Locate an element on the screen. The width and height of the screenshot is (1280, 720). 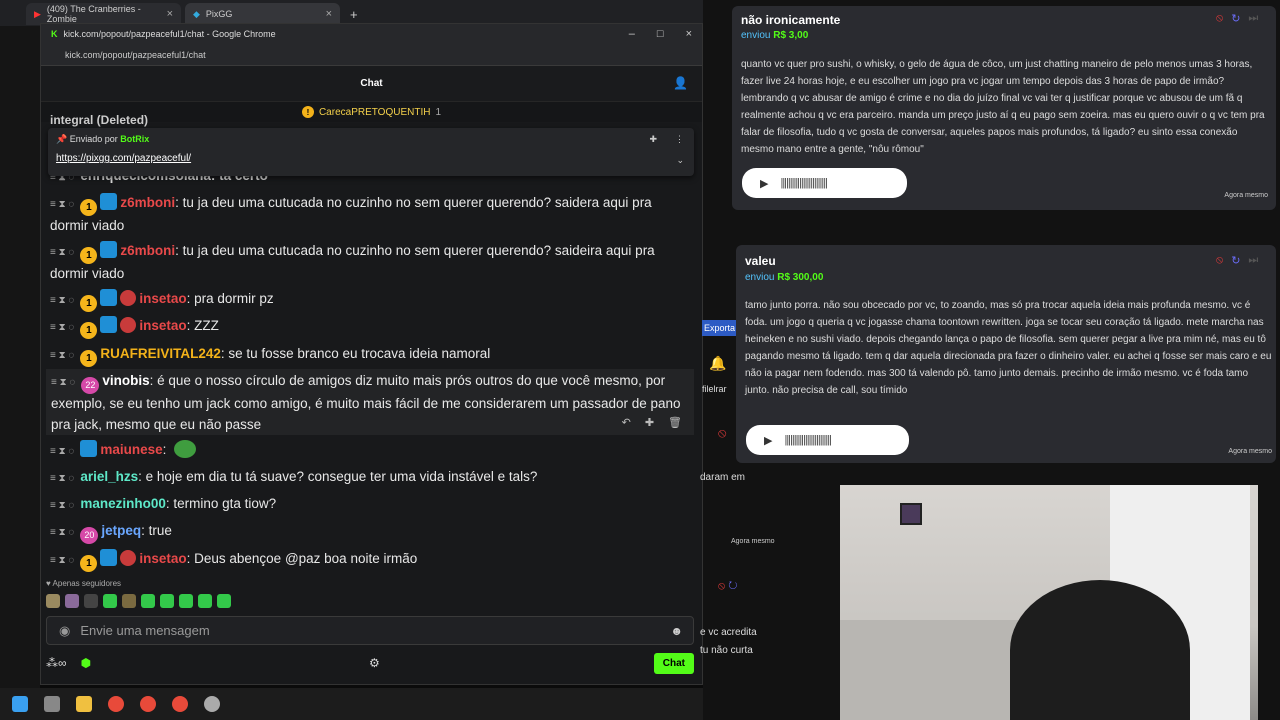
kick-logo-icon: ⬢ is located at coordinates (86, 663).